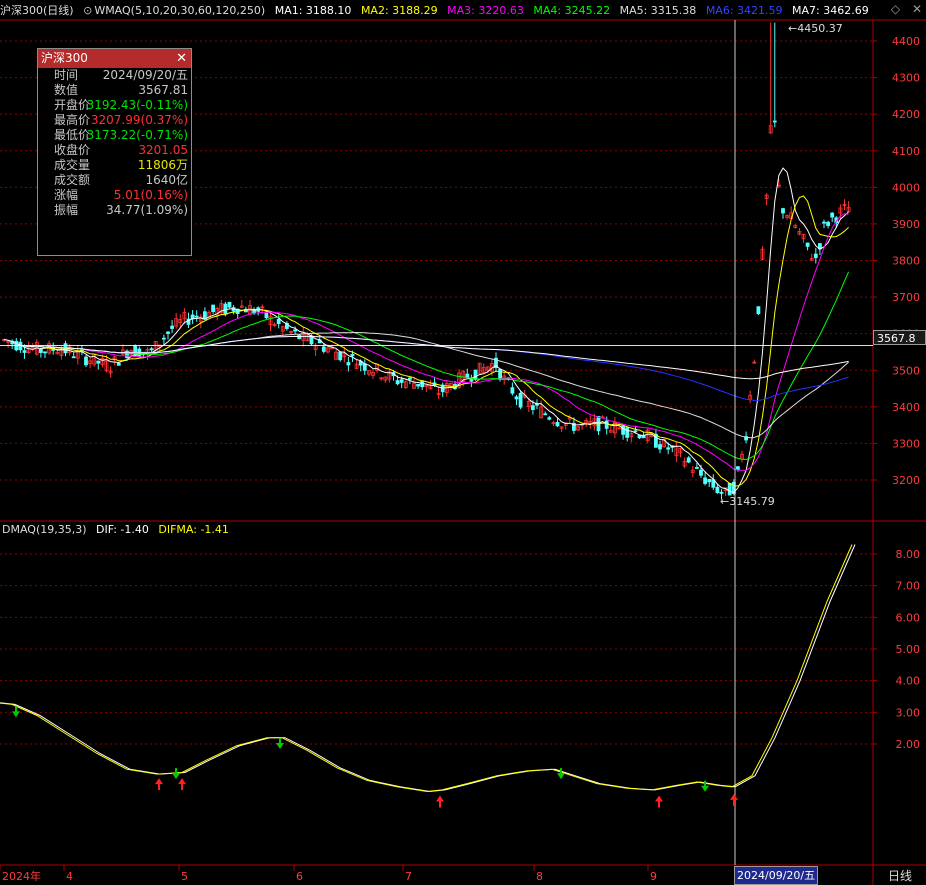 The image size is (926, 885). I want to click on ma4-label: MA4: 3245.22, so click(572, 10).